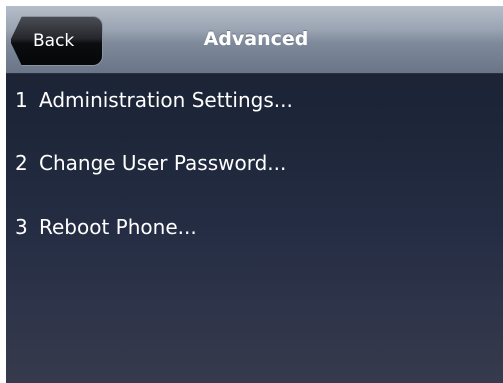 This screenshot has height=383, width=503. I want to click on menu-item-number: 3, so click(21, 227).